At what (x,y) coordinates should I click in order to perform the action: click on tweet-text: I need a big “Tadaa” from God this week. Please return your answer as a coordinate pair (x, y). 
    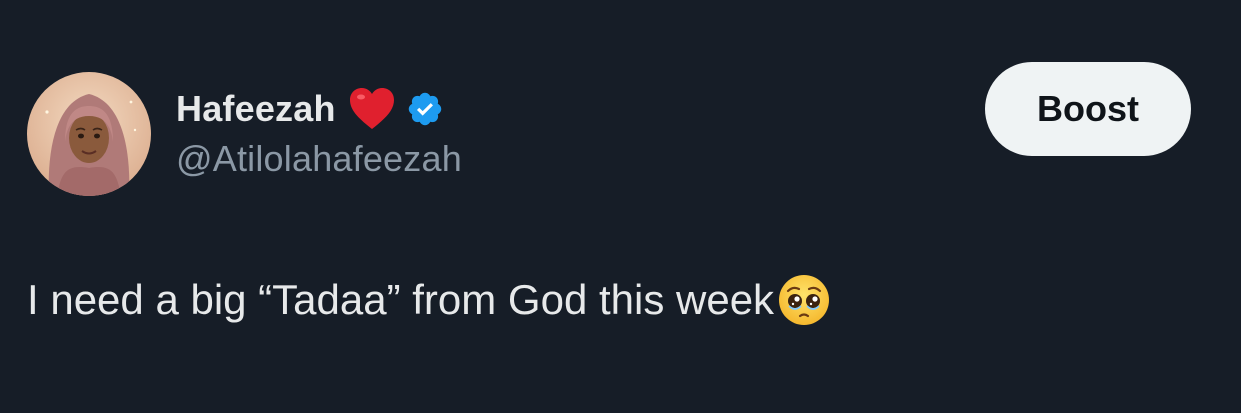
    Looking at the image, I should click on (429, 300).